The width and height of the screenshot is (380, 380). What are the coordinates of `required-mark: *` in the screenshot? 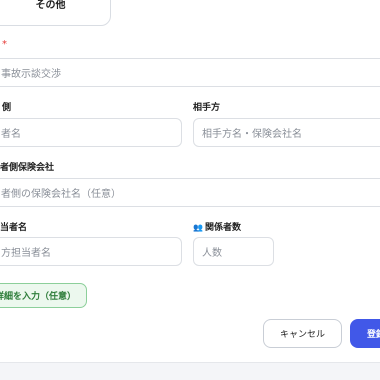 It's located at (4, 44).